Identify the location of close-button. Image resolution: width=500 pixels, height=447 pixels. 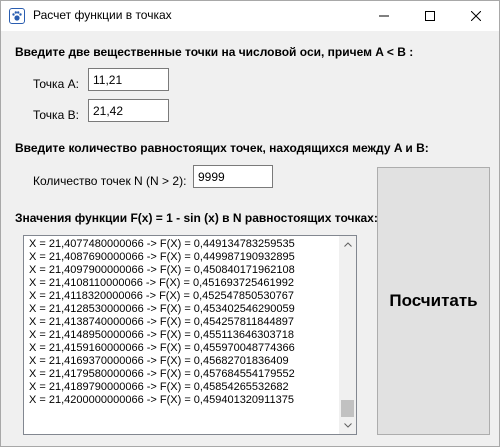
(476, 16).